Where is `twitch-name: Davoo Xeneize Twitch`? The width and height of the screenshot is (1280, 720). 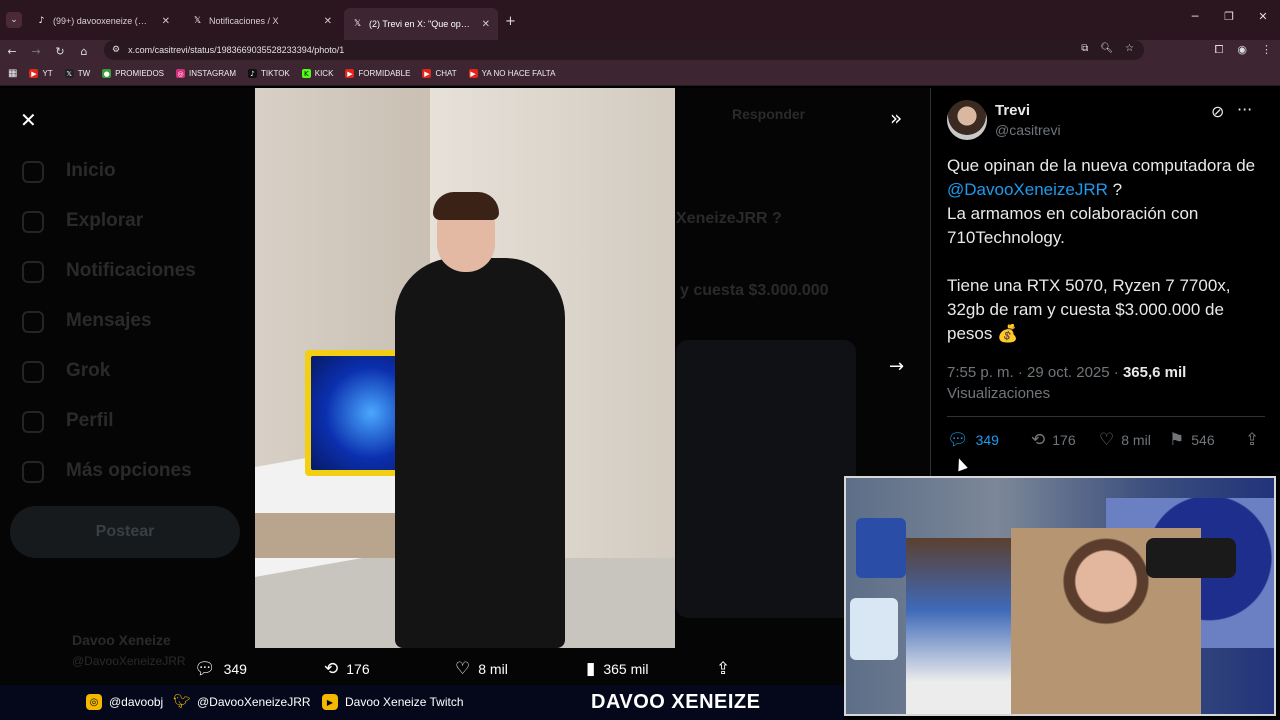
twitch-name: Davoo Xeneize Twitch is located at coordinates (404, 702).